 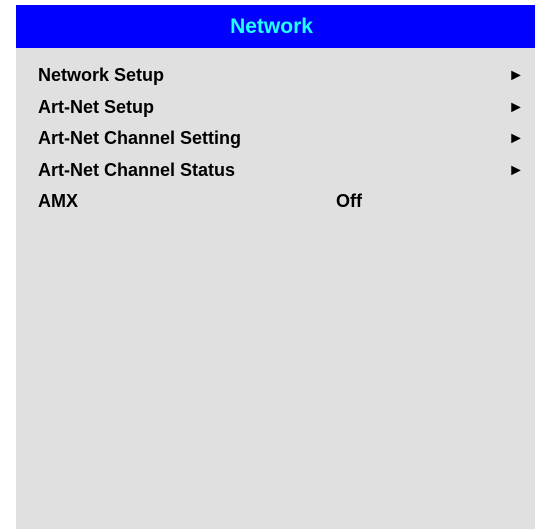 What do you see at coordinates (349, 202) in the screenshot?
I see `amx-value: Off` at bounding box center [349, 202].